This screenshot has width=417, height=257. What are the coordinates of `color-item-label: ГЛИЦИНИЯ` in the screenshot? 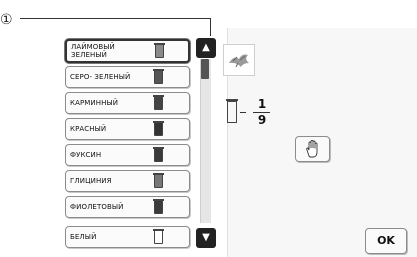 It's located at (91, 181).